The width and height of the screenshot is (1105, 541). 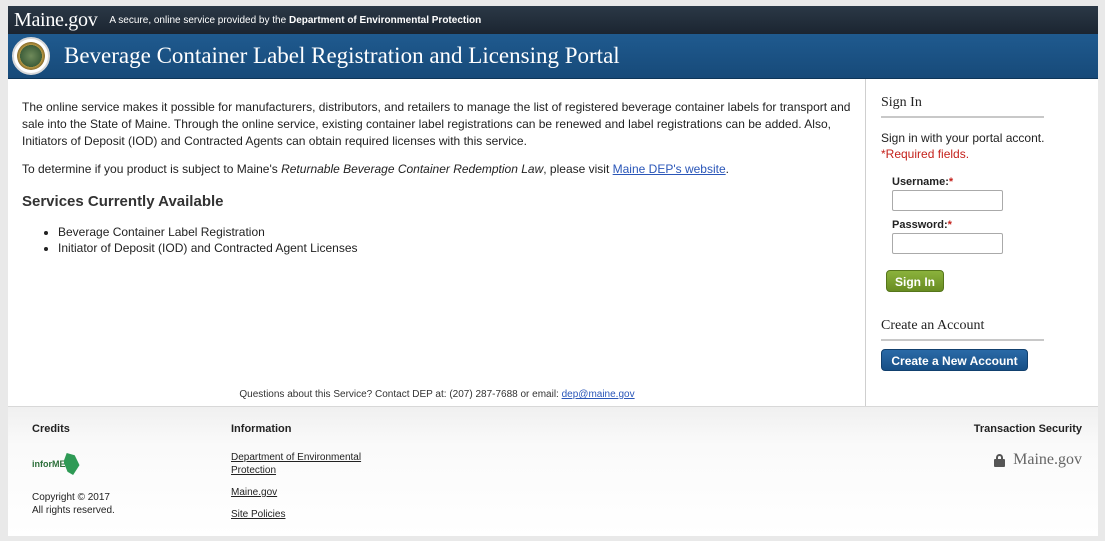 What do you see at coordinates (454, 232) in the screenshot?
I see `list-item: Beverage Container Label Registration` at bounding box center [454, 232].